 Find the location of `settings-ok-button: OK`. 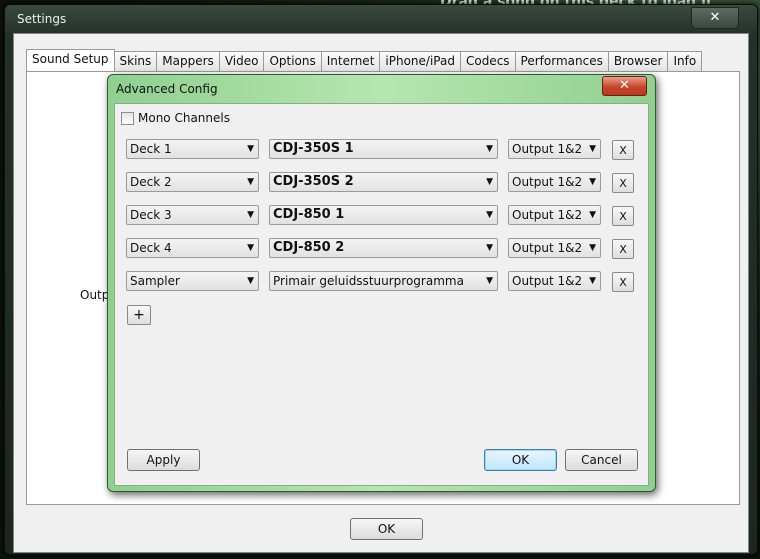

settings-ok-button: OK is located at coordinates (386, 529).